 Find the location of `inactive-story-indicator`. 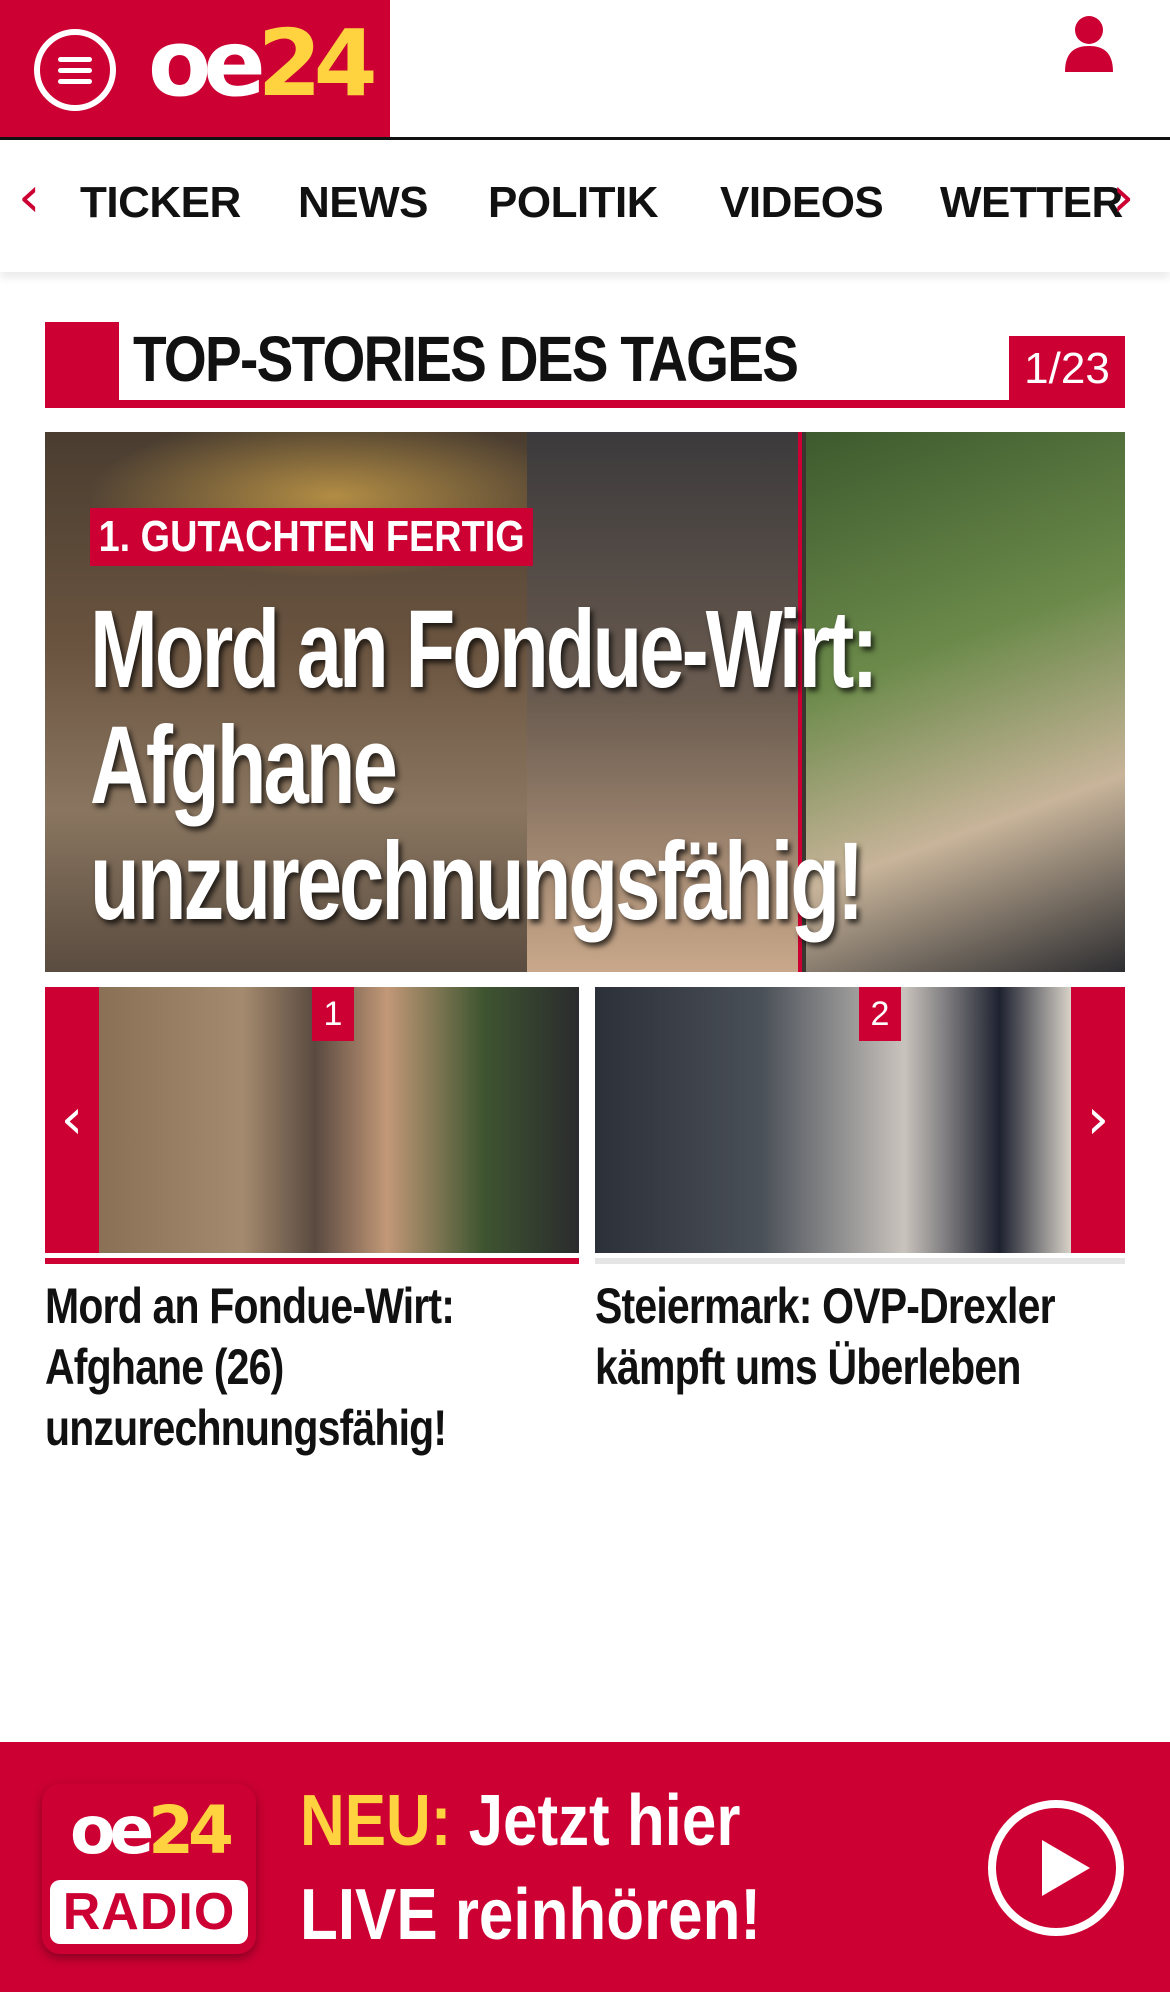

inactive-story-indicator is located at coordinates (860, 1261).